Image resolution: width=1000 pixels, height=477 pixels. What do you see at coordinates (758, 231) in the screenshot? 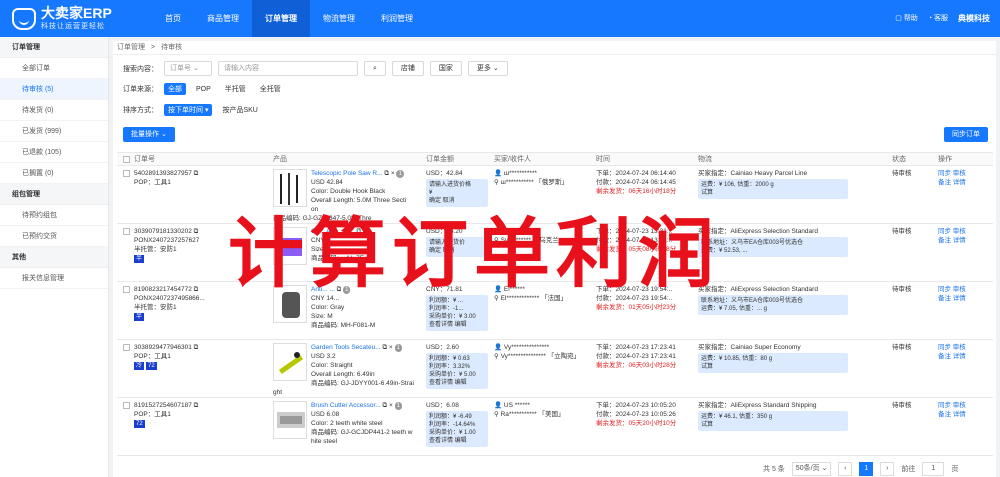
I see `logistics-method: 买家指定：AliExpress Selection Standard` at bounding box center [758, 231].